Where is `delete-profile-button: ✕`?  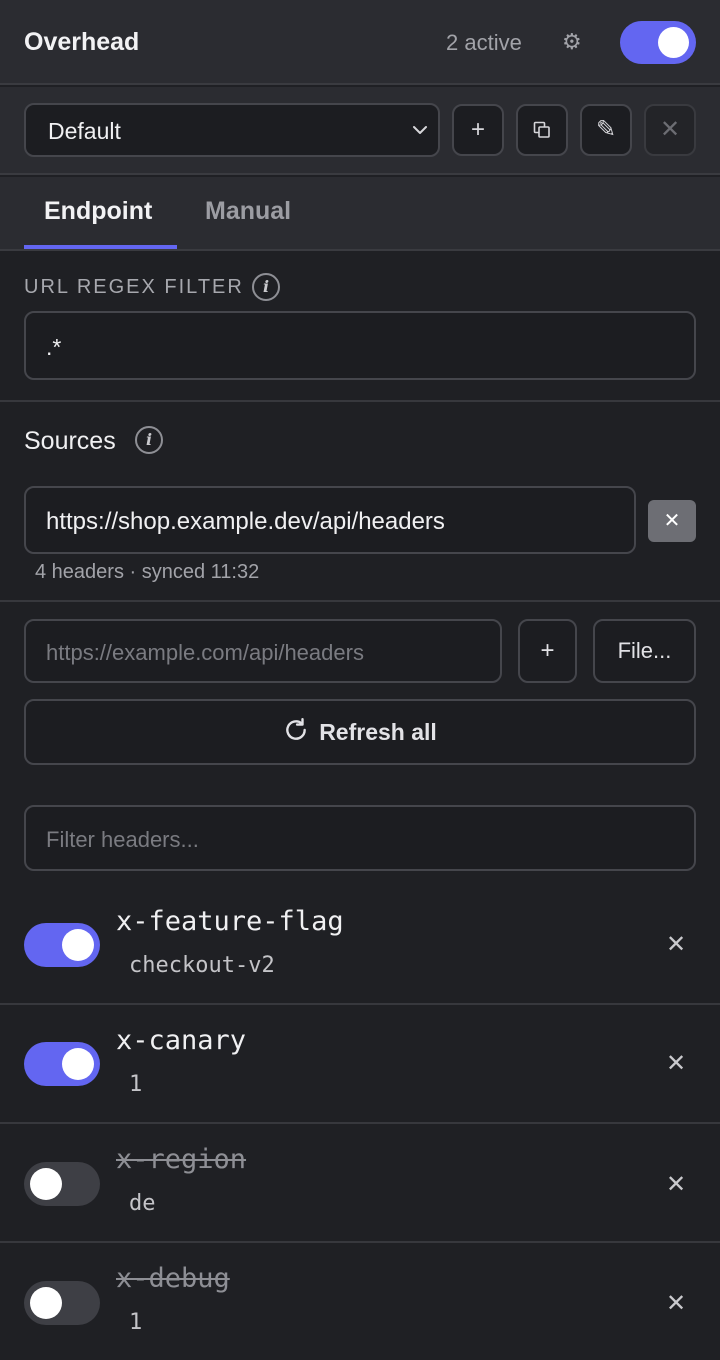
delete-profile-button: ✕ is located at coordinates (670, 130).